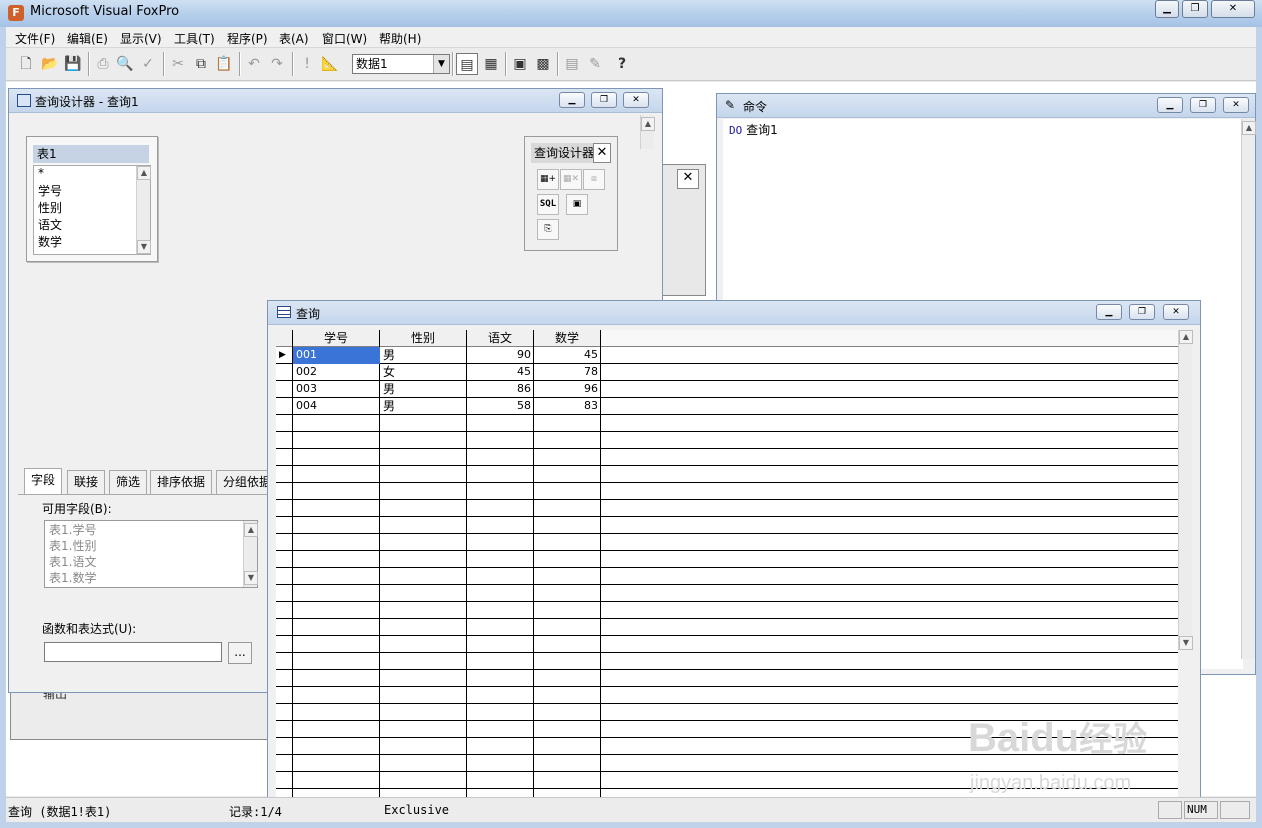 The height and width of the screenshot is (828, 1262). What do you see at coordinates (254, 64) in the screenshot?
I see `undo-icon: ↶` at bounding box center [254, 64].